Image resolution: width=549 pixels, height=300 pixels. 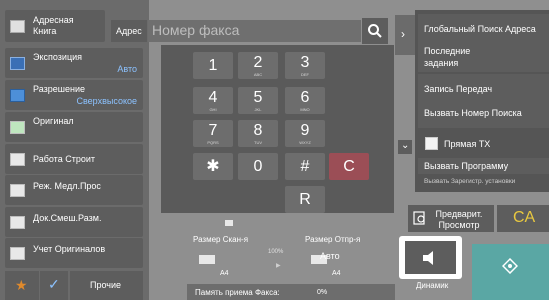 What do you see at coordinates (67, 186) in the screenshot?
I see `slow-scan-label: Реж. Медл.Прос` at bounding box center [67, 186].